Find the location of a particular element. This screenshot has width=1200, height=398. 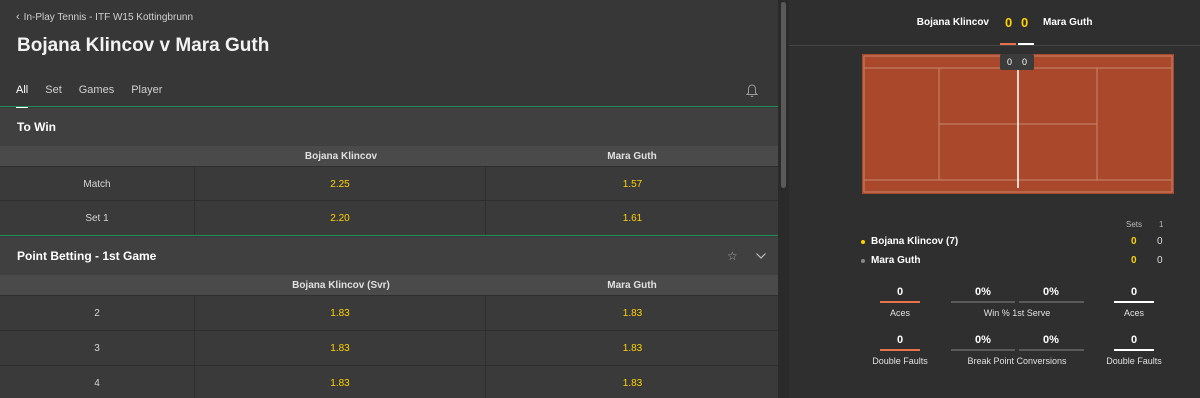

scoreboard-row-player2: Mara Guth is located at coordinates (890, 260).